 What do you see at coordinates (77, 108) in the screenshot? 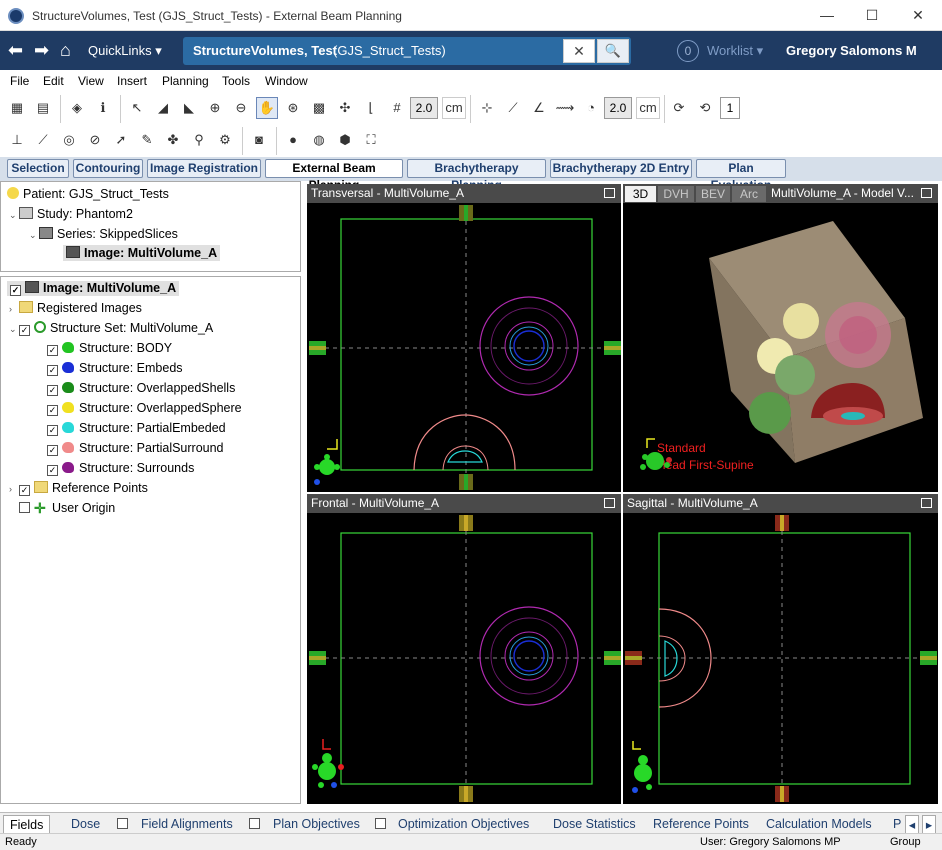
I see `navigate-icon: ◈` at bounding box center [77, 108].